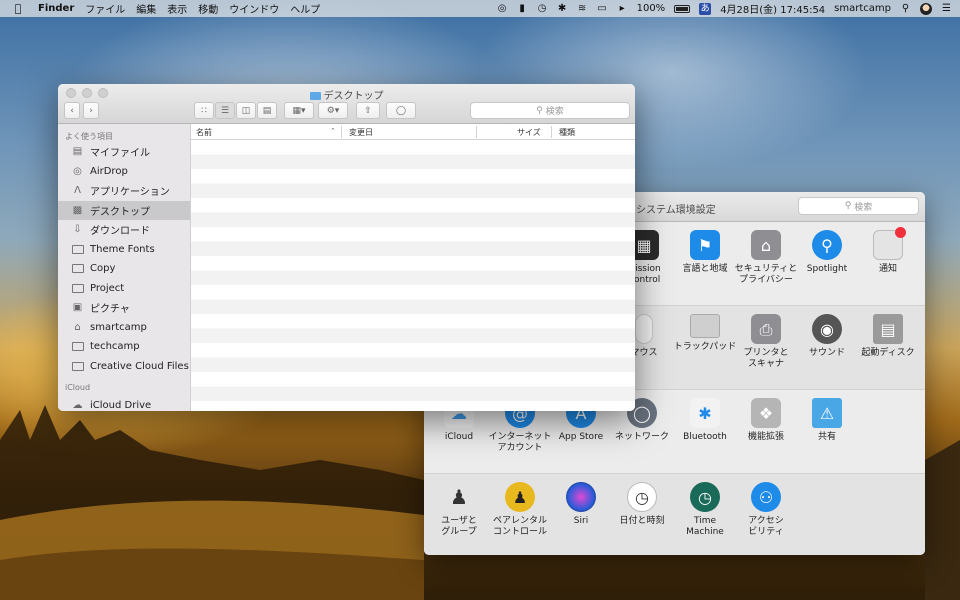  What do you see at coordinates (529, 132) in the screenshot?
I see `column-size: サイズ` at bounding box center [529, 132].